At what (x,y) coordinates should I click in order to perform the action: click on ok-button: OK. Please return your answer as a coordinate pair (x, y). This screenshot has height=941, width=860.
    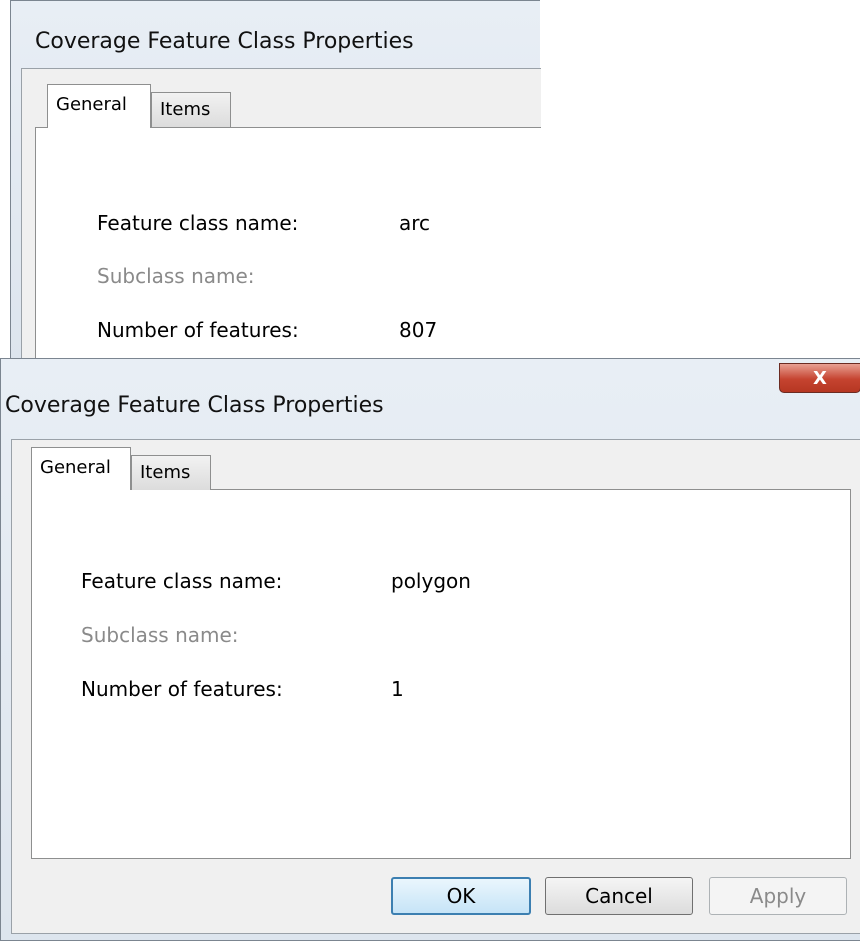
    Looking at the image, I should click on (461, 896).